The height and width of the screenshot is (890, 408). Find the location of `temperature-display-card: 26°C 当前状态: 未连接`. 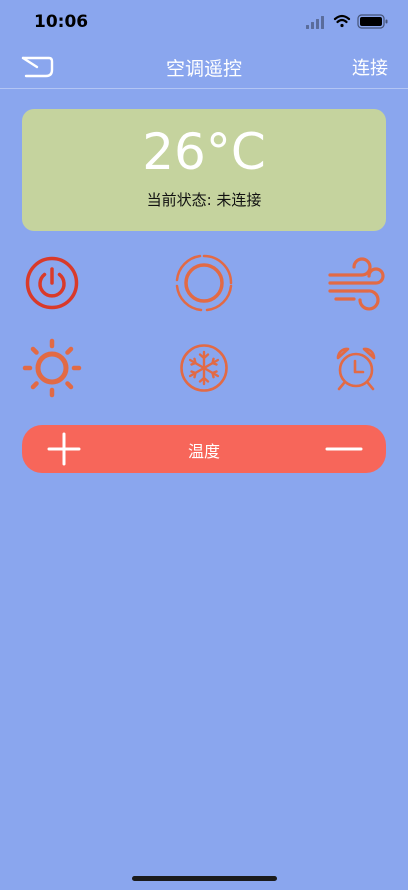

temperature-display-card: 26°C 当前状态: 未连接 is located at coordinates (204, 170).